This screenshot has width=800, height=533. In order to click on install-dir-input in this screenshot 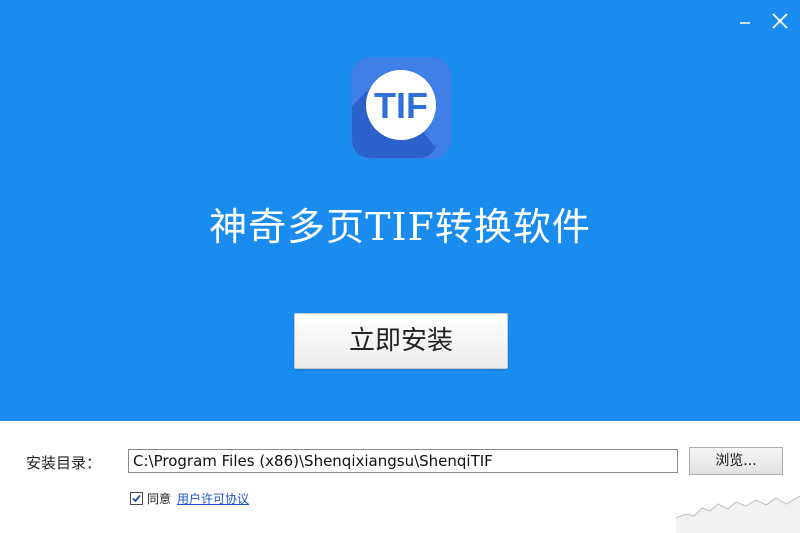, I will do `click(403, 461)`.